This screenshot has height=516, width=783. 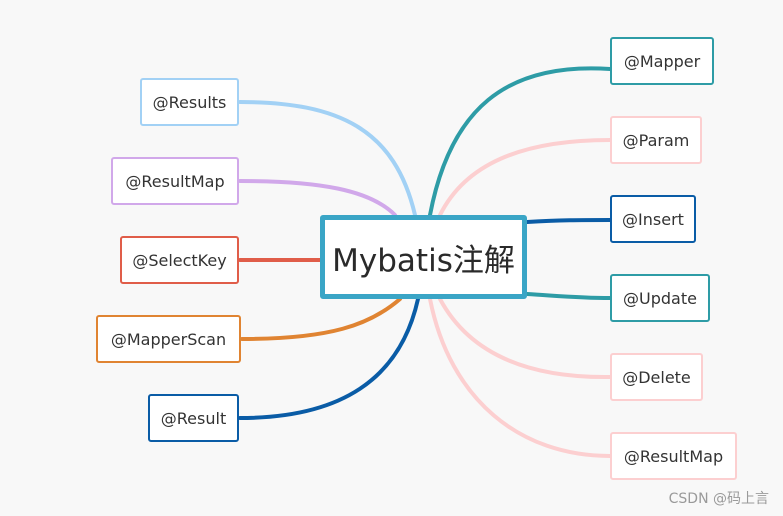 I want to click on connector-resultmap-left, so click(x=317, y=198).